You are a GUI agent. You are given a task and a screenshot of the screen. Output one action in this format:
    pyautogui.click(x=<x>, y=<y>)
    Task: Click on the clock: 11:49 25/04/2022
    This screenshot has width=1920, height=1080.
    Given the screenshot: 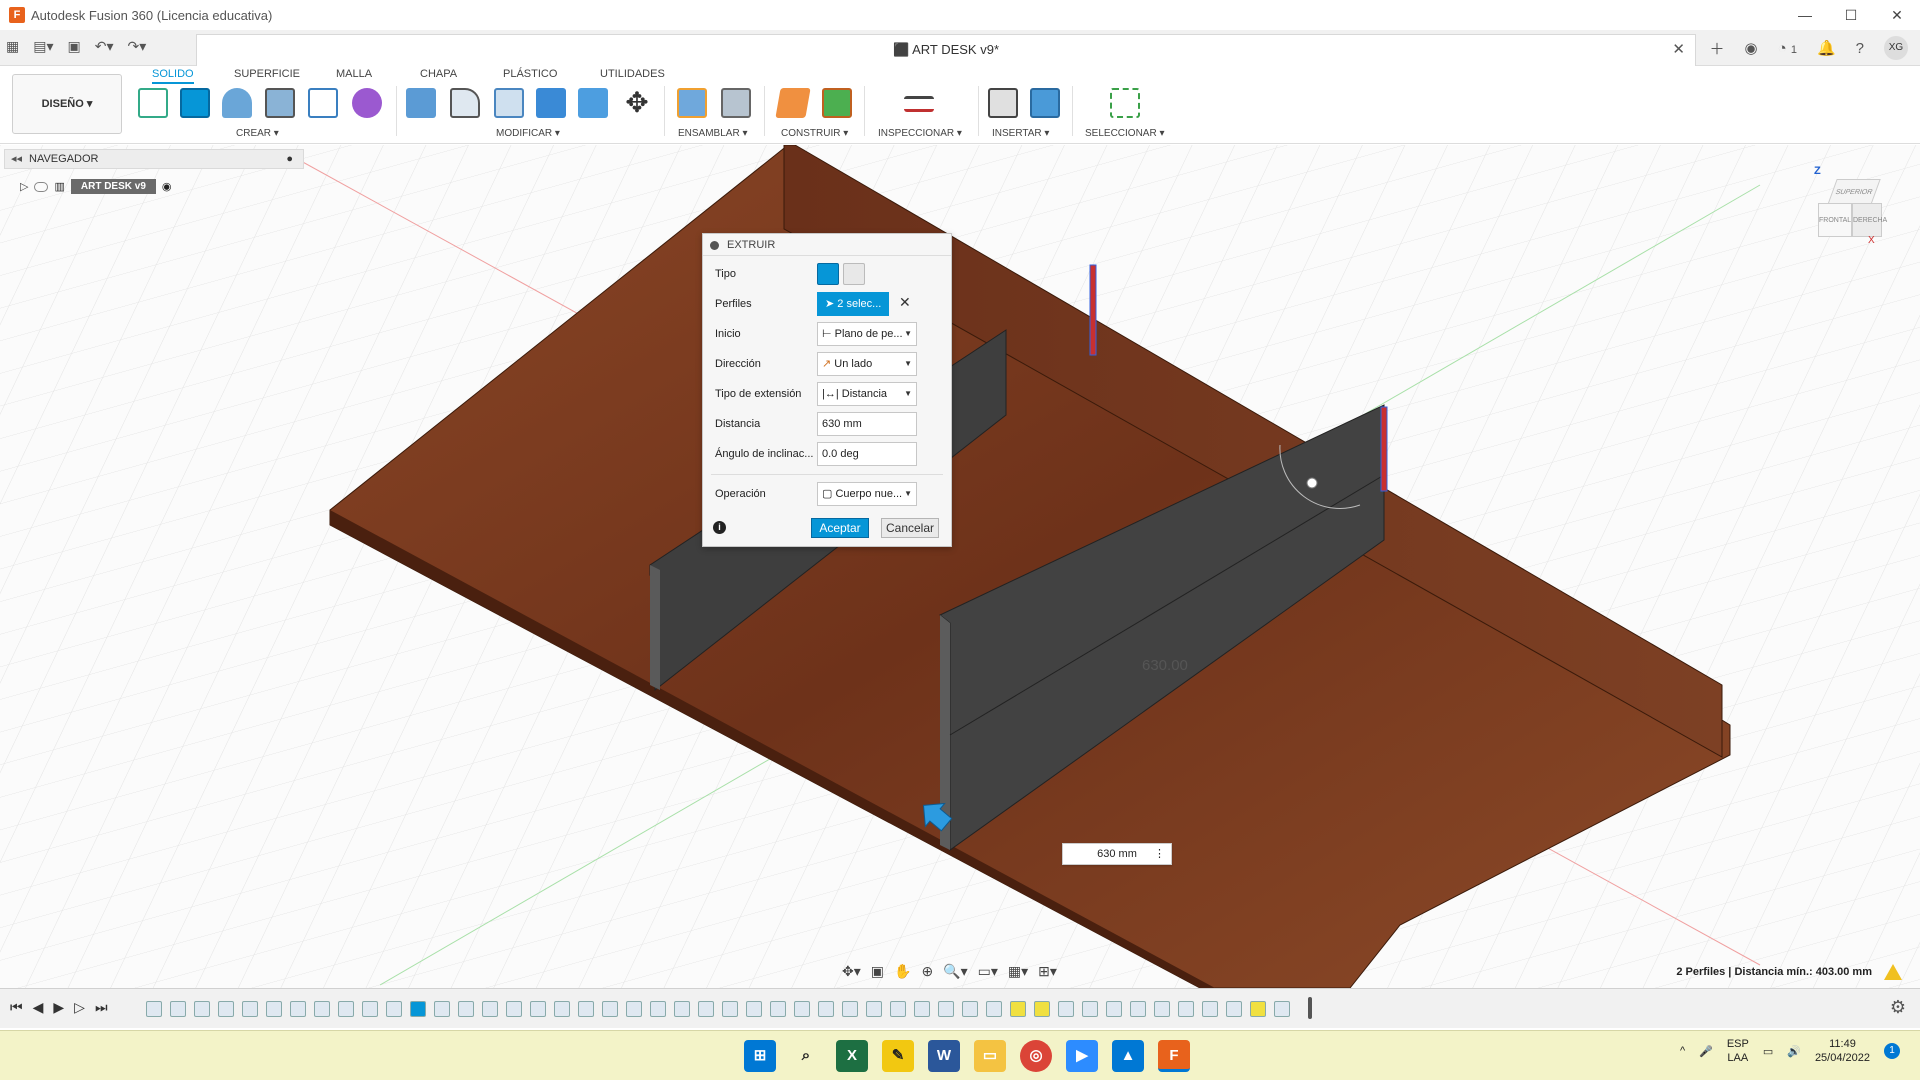 What is the action you would take?
    pyautogui.click(x=1842, y=1051)
    